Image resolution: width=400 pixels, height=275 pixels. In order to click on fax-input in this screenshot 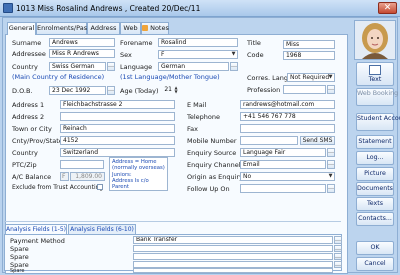, I will do `click(287, 128)`.